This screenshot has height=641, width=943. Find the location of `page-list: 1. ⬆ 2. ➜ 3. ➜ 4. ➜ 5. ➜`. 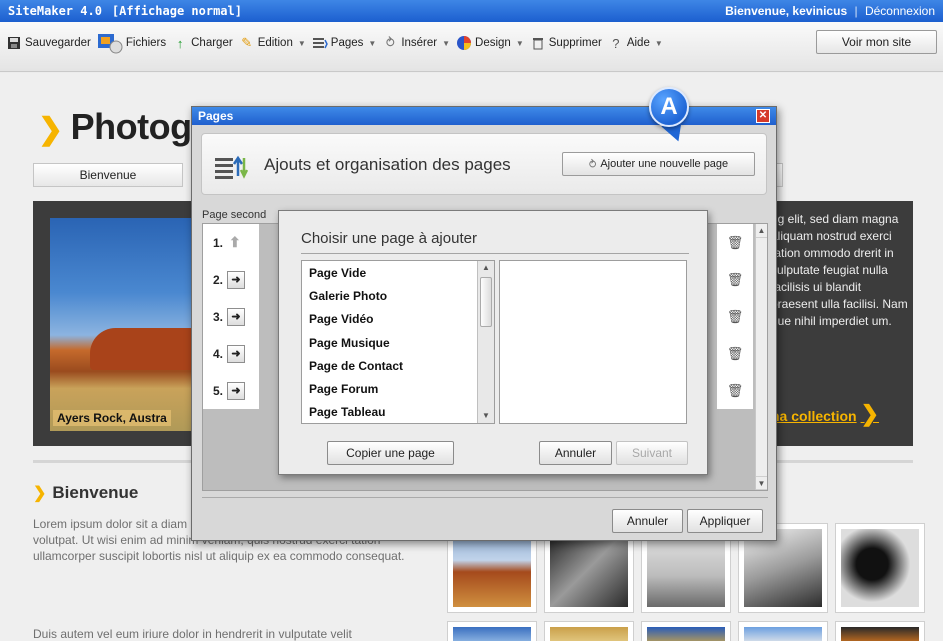

page-list: 1. ⬆ 2. ➜ 3. ➜ 4. ➜ 5. ➜ is located at coordinates (231, 316).